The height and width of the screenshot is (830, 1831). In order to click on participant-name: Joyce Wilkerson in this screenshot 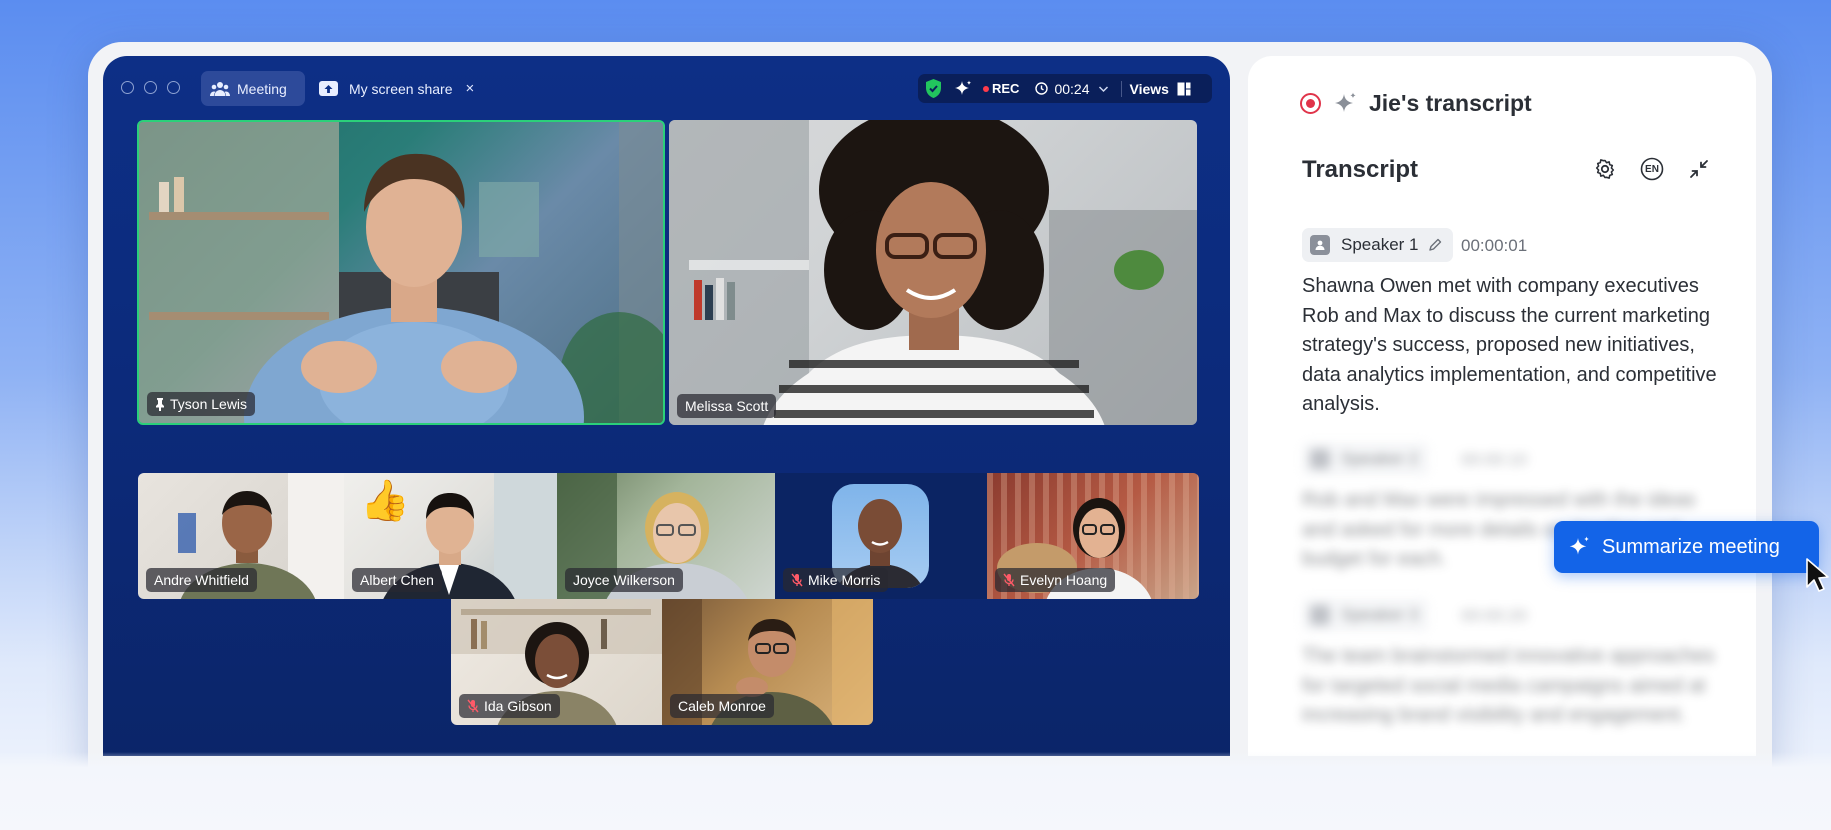, I will do `click(624, 580)`.